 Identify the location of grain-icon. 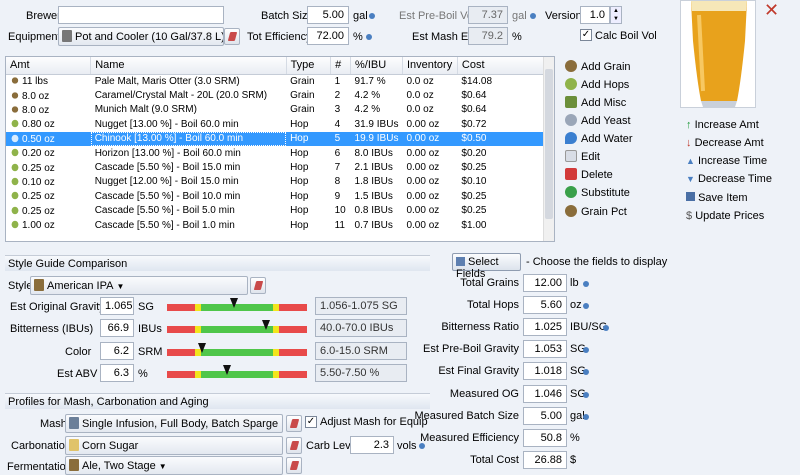
(15, 81).